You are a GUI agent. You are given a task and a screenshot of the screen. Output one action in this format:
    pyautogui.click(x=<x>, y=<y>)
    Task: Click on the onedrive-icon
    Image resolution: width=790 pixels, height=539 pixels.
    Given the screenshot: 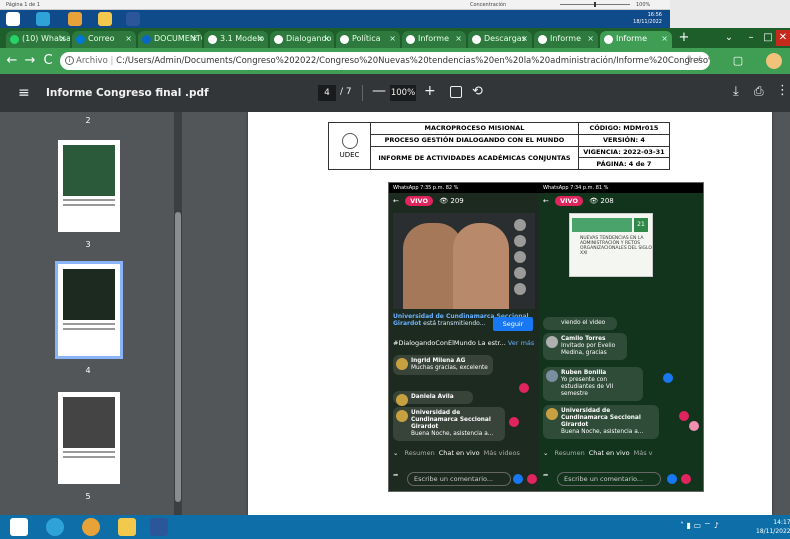 What is the action you would take?
    pyautogui.click(x=146, y=39)
    